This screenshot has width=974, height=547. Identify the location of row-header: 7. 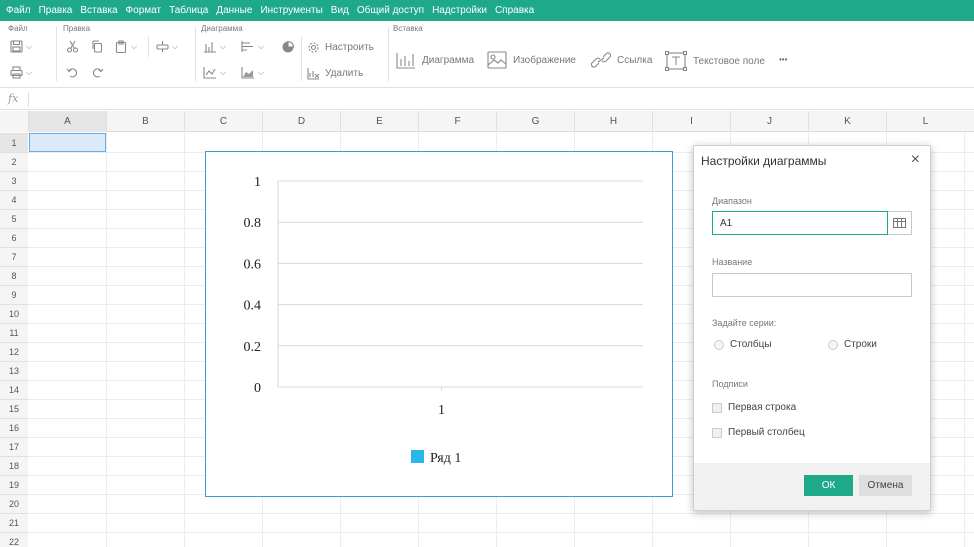
(14, 256).